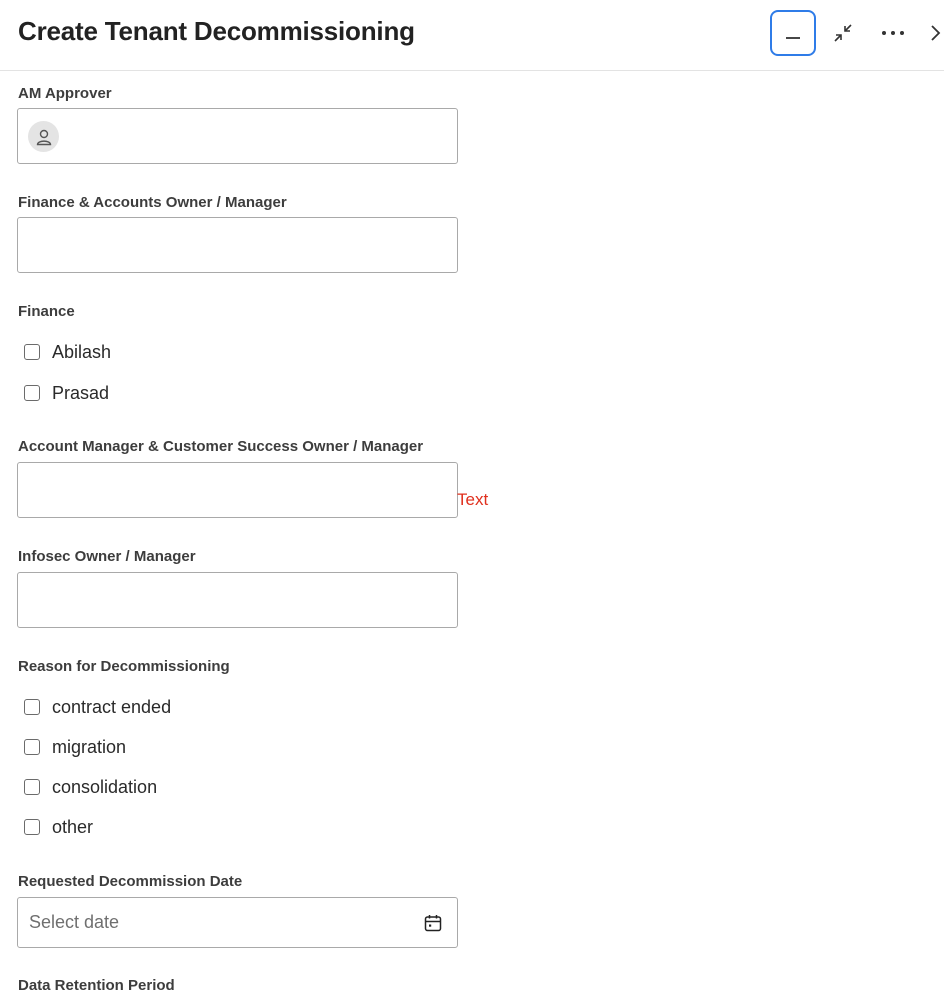 Image resolution: width=944 pixels, height=999 pixels. I want to click on calendar-button, so click(433, 925).